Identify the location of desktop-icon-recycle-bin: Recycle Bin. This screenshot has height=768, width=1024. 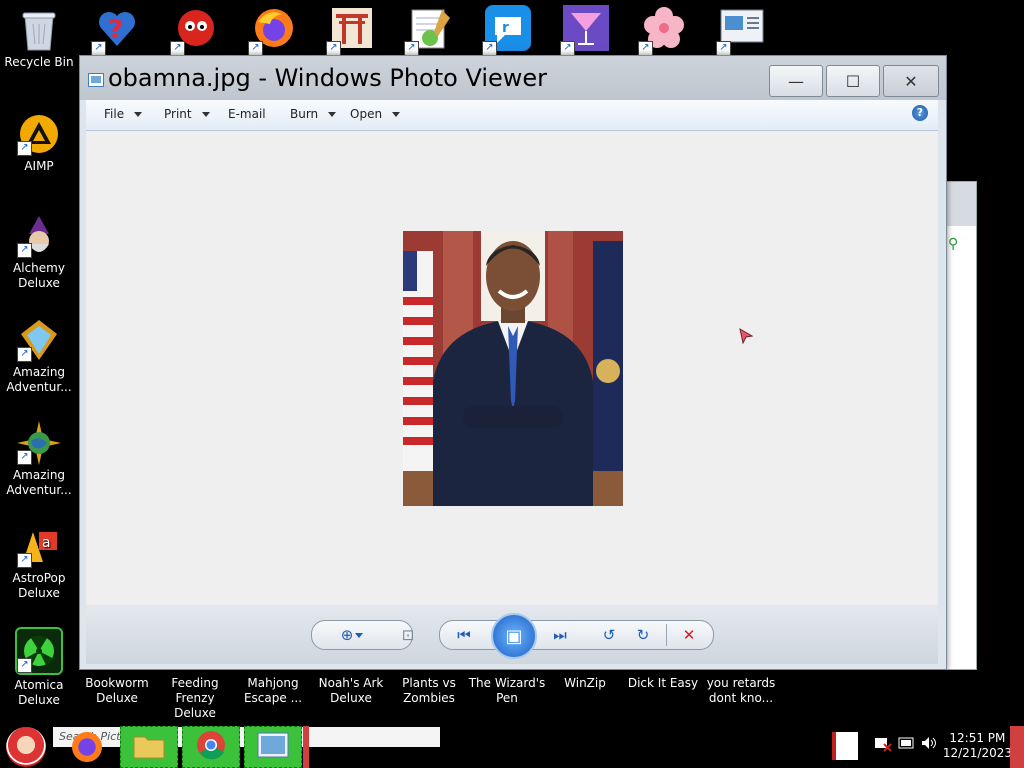
(39, 39).